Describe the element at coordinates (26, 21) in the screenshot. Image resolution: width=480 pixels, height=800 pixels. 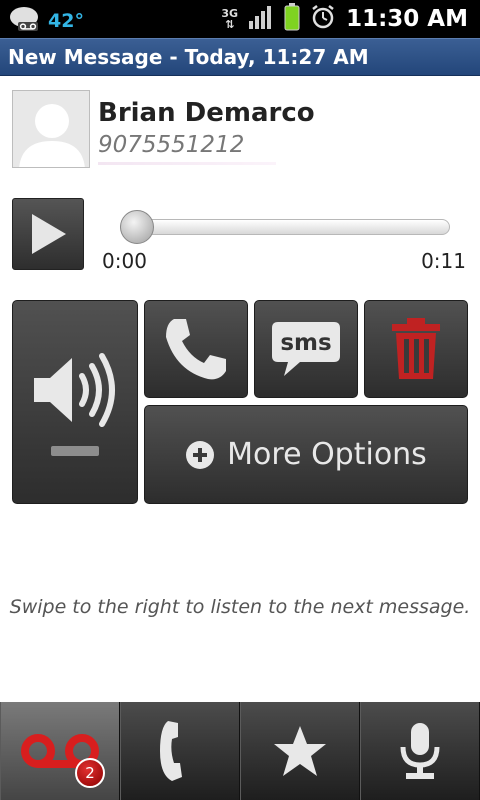
I see `weather-voicemail-icon` at that location.